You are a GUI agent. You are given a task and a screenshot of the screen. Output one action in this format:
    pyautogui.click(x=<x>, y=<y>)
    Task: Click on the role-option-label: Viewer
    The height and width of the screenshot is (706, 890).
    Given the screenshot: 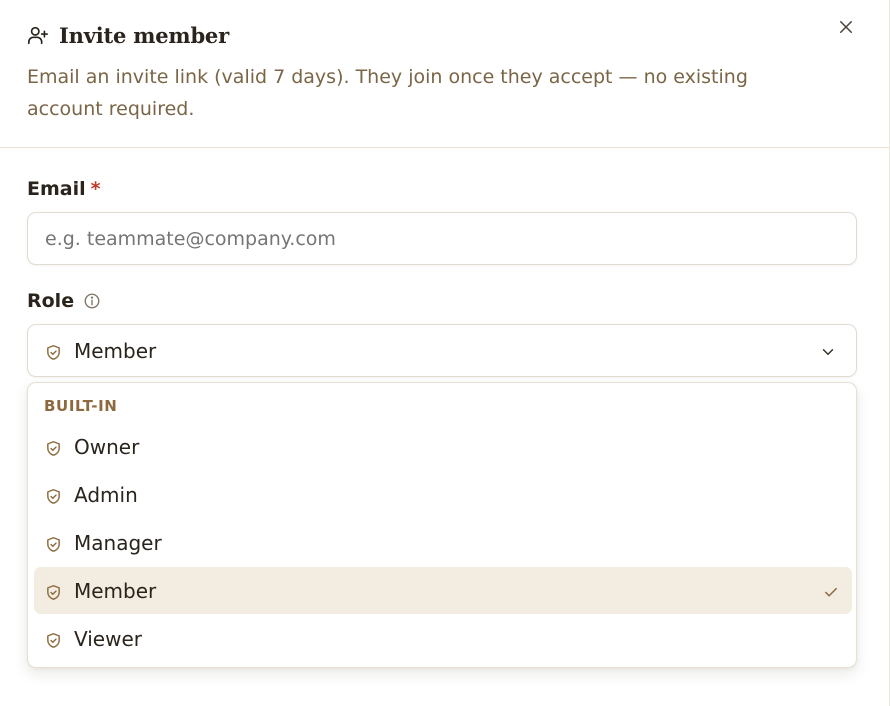 What is the action you would take?
    pyautogui.click(x=108, y=638)
    